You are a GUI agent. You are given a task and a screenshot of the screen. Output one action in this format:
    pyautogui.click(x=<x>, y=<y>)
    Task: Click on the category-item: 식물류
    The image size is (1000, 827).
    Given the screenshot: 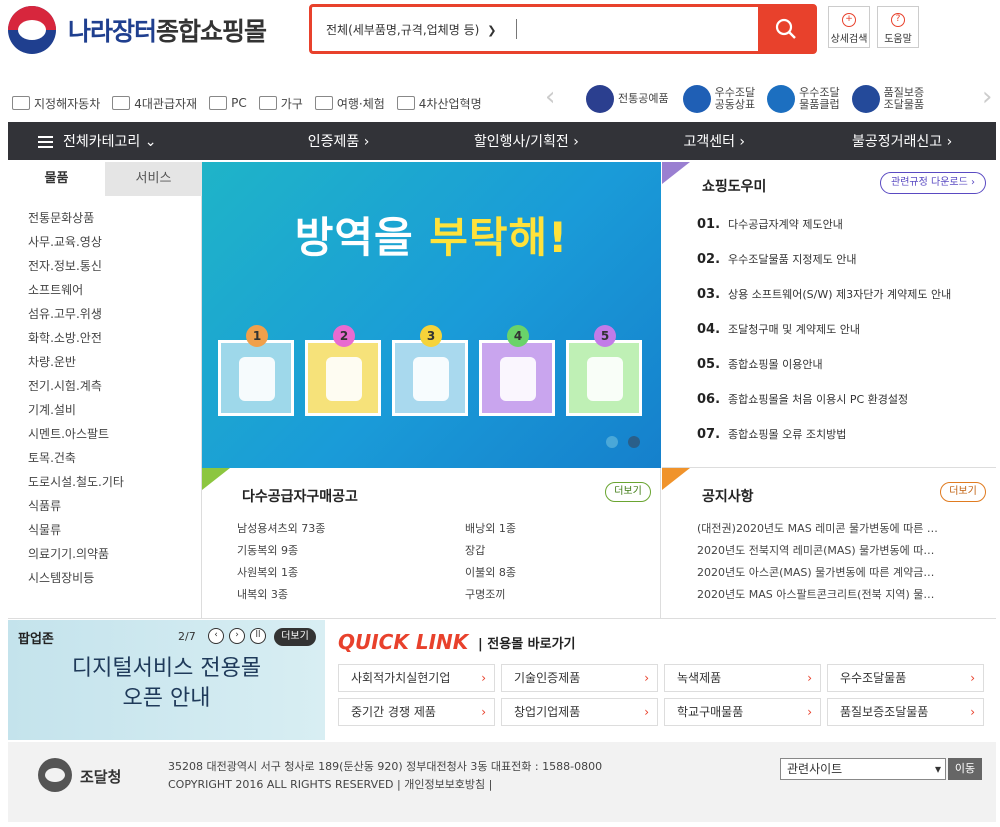 What is the action you would take?
    pyautogui.click(x=76, y=530)
    